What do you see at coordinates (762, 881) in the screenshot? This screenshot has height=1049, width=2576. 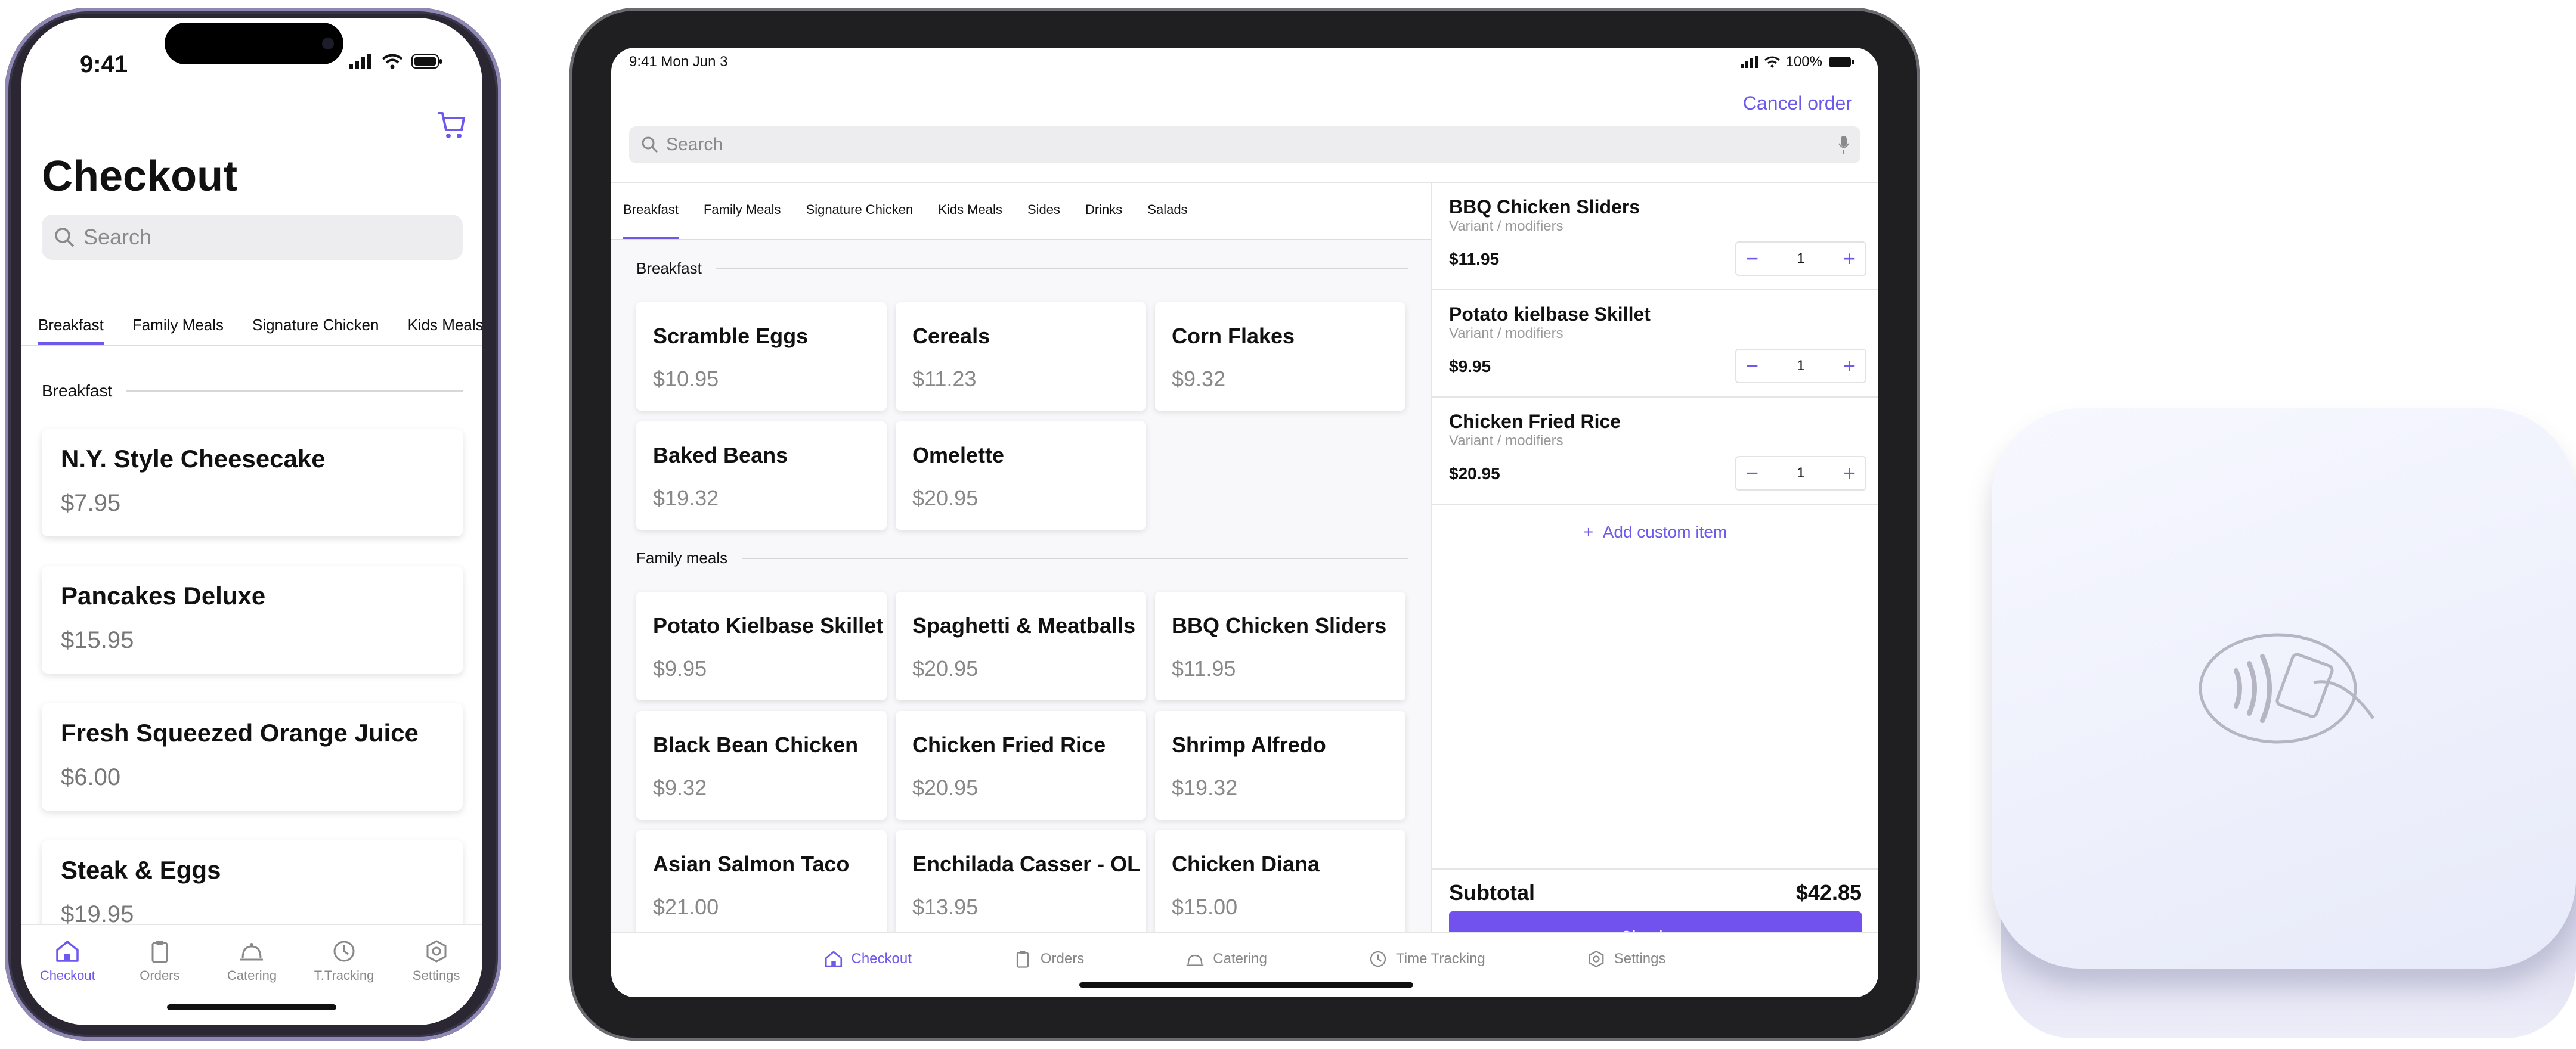 I see `menu-item-card: Asian Salmon Taco $21.00` at bounding box center [762, 881].